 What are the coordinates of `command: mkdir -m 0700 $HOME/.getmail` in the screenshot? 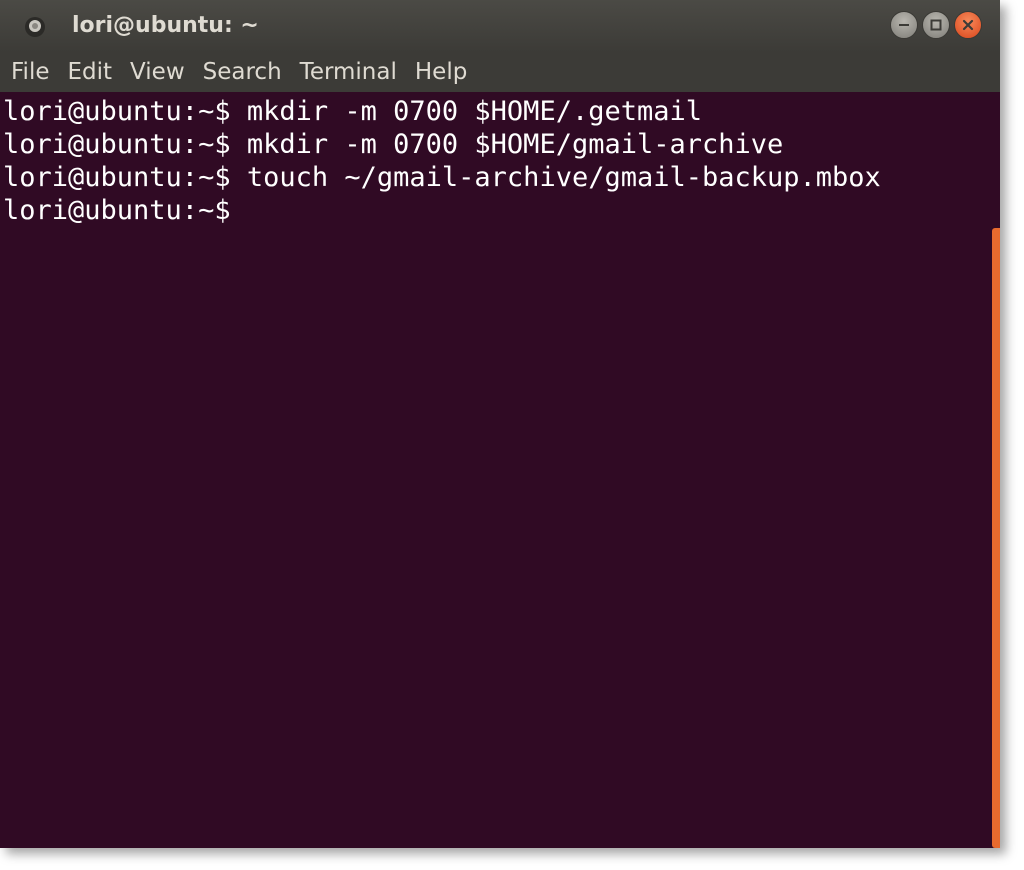 It's located at (474, 111).